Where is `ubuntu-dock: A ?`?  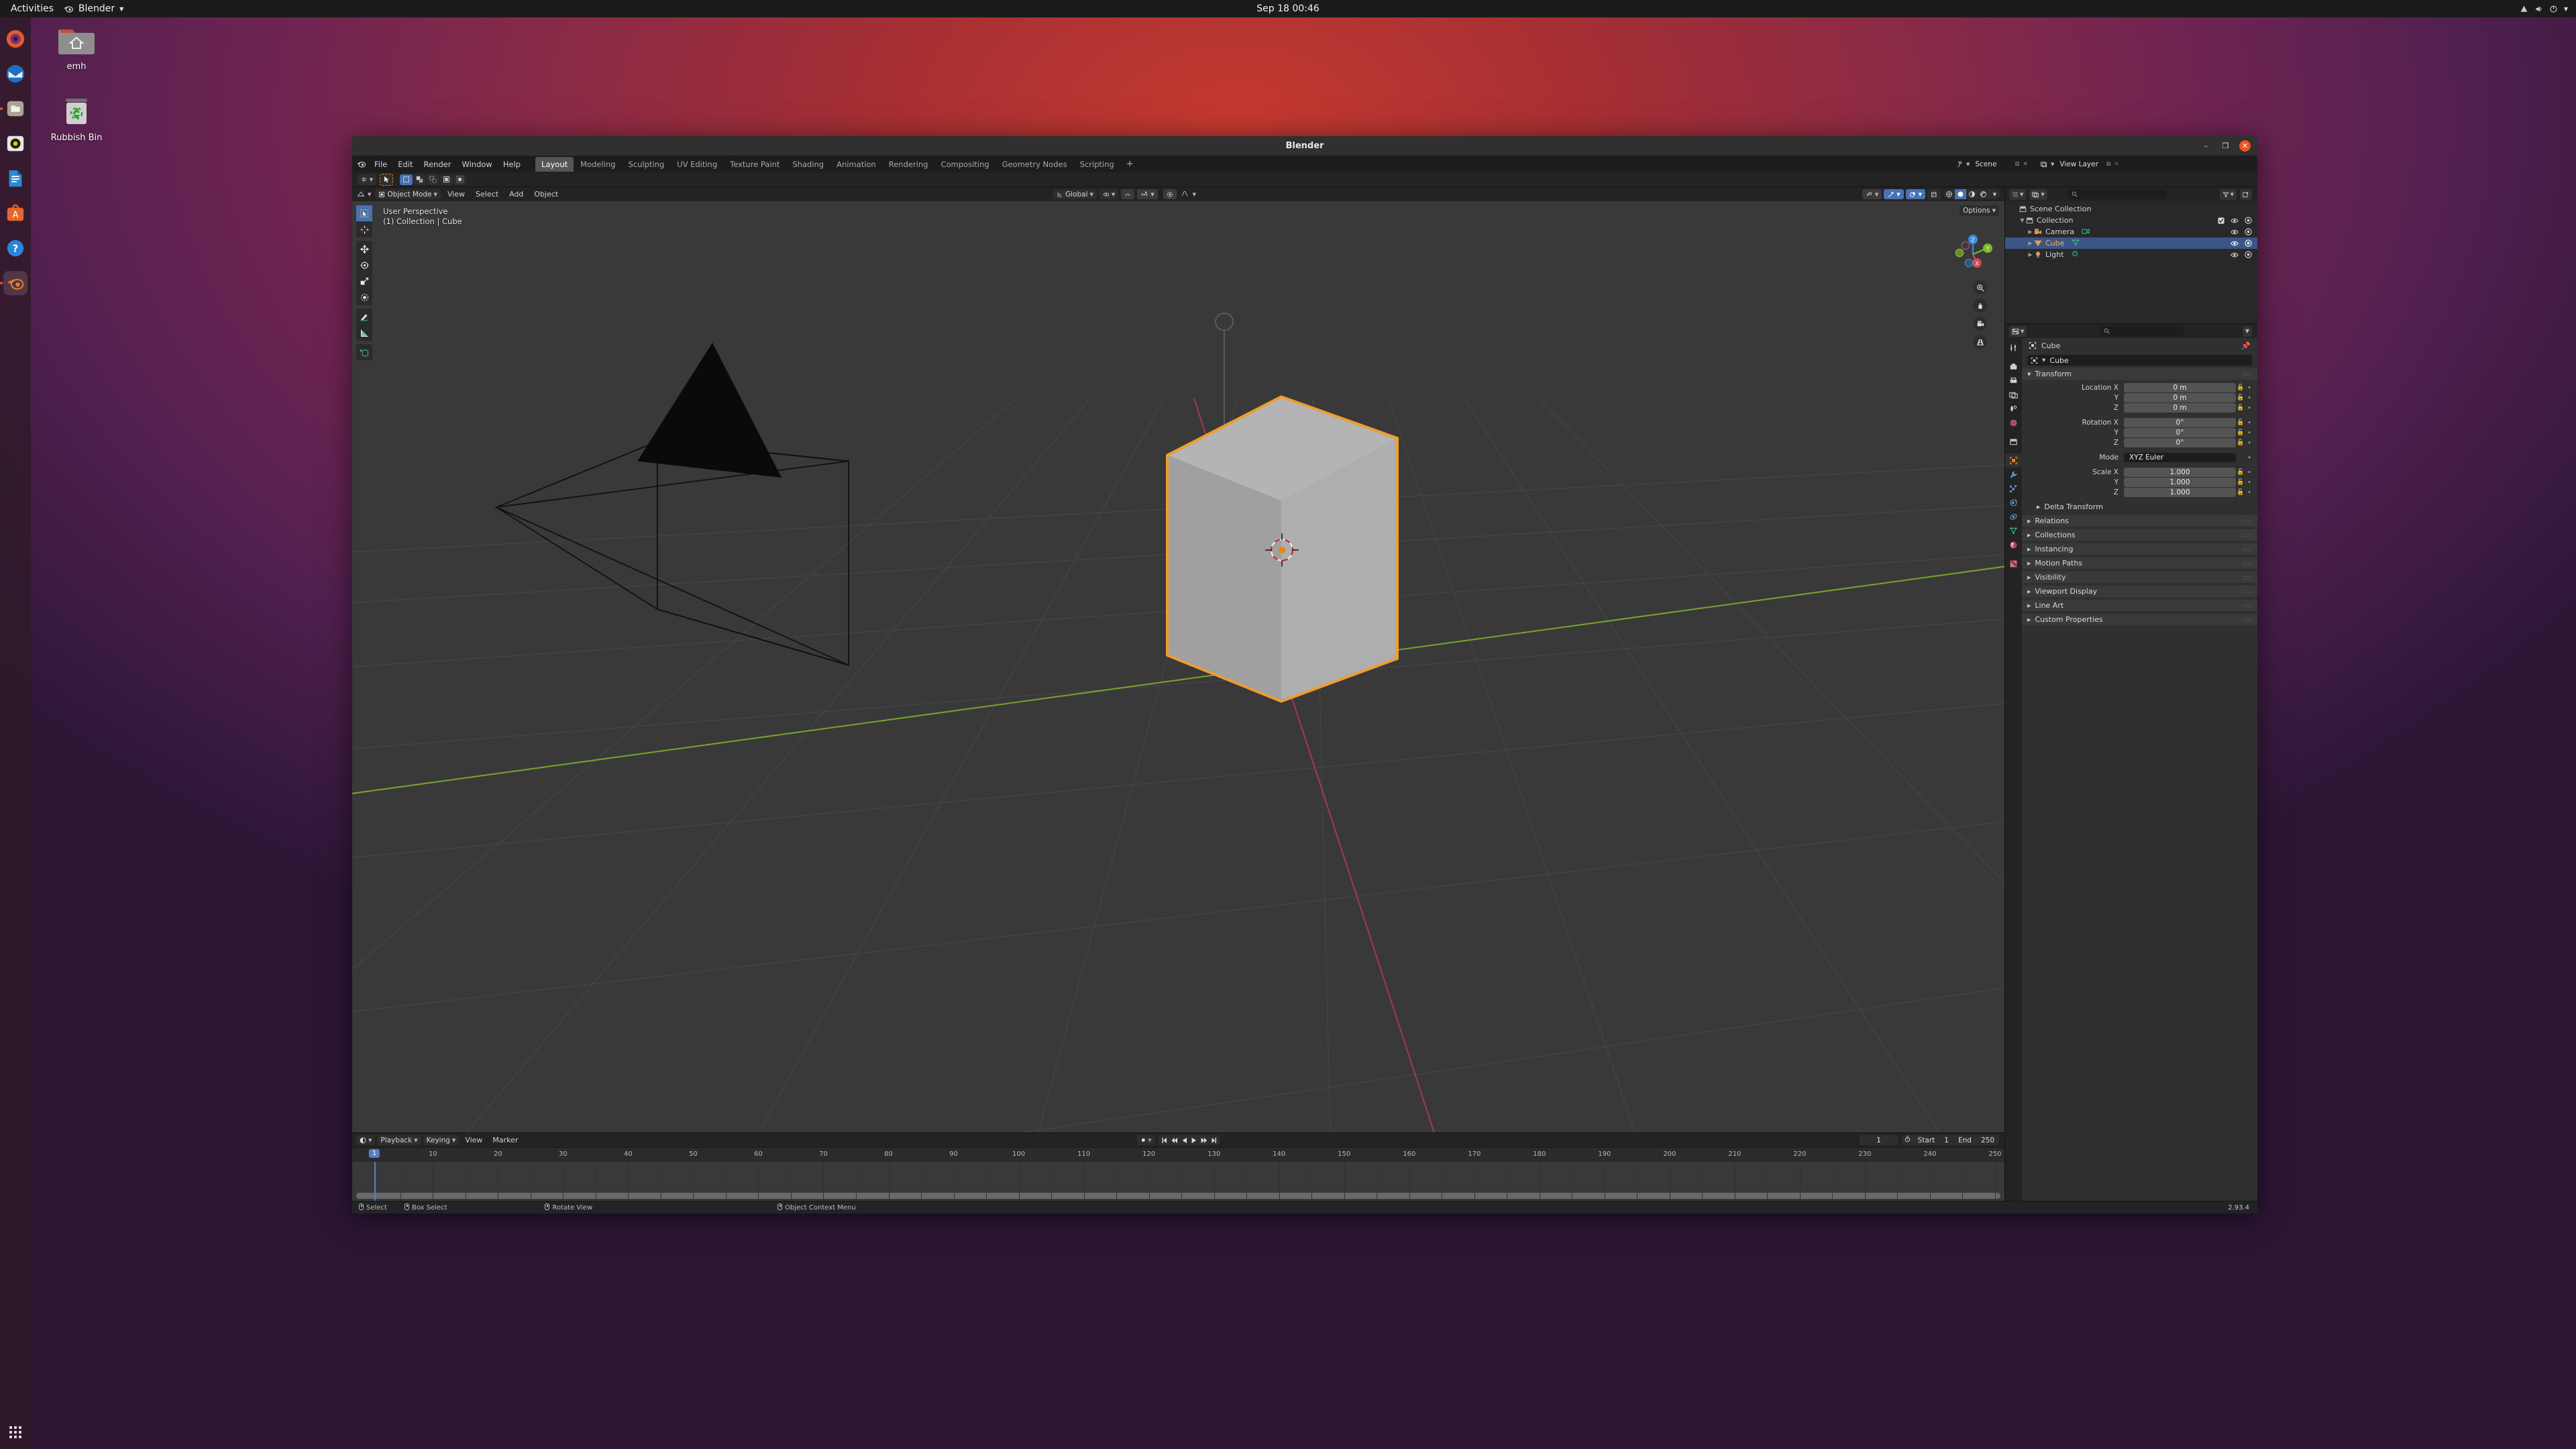
ubuntu-dock: A ? is located at coordinates (15, 733).